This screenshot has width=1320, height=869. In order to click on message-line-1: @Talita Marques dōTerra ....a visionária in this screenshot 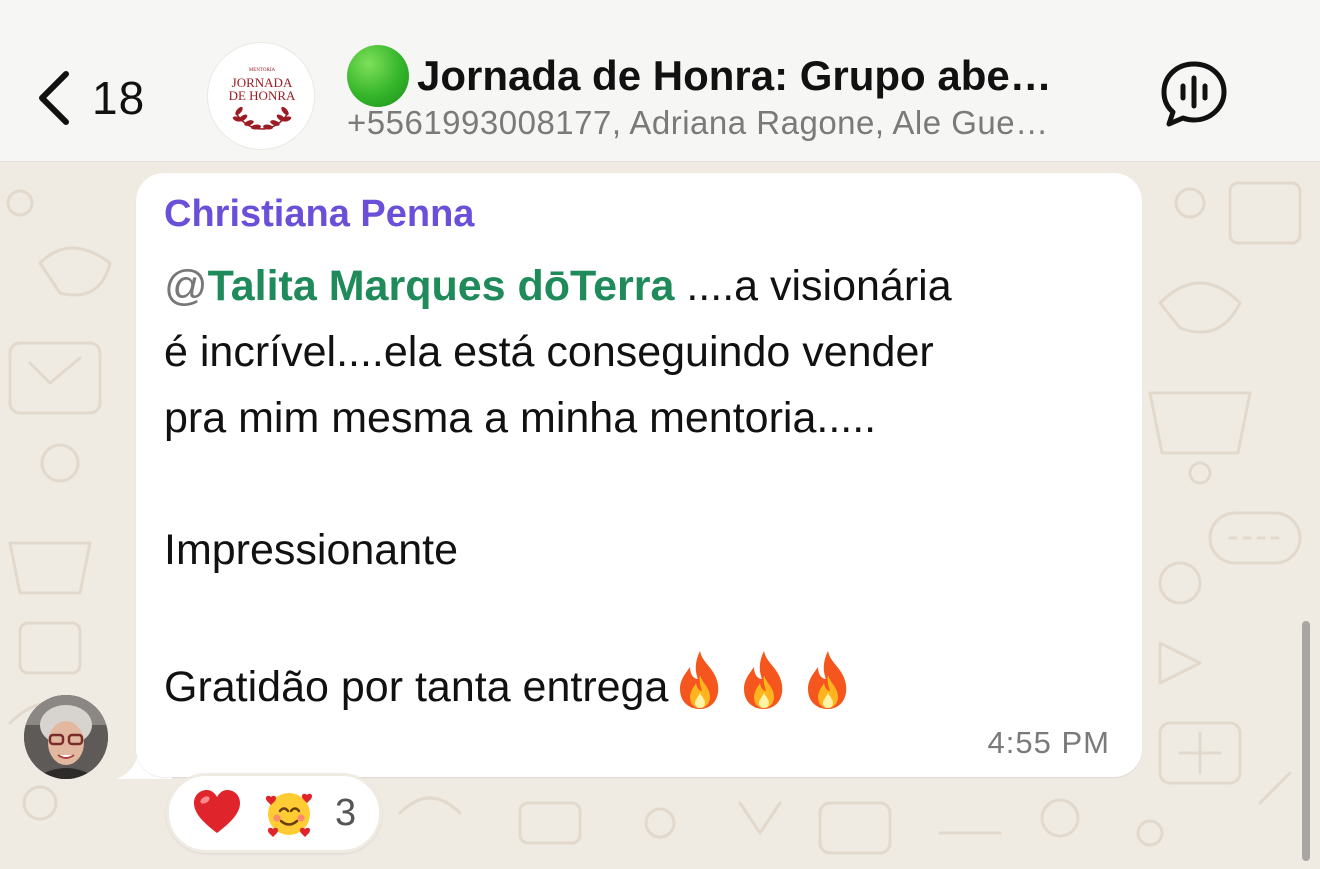, I will do `click(644, 286)`.